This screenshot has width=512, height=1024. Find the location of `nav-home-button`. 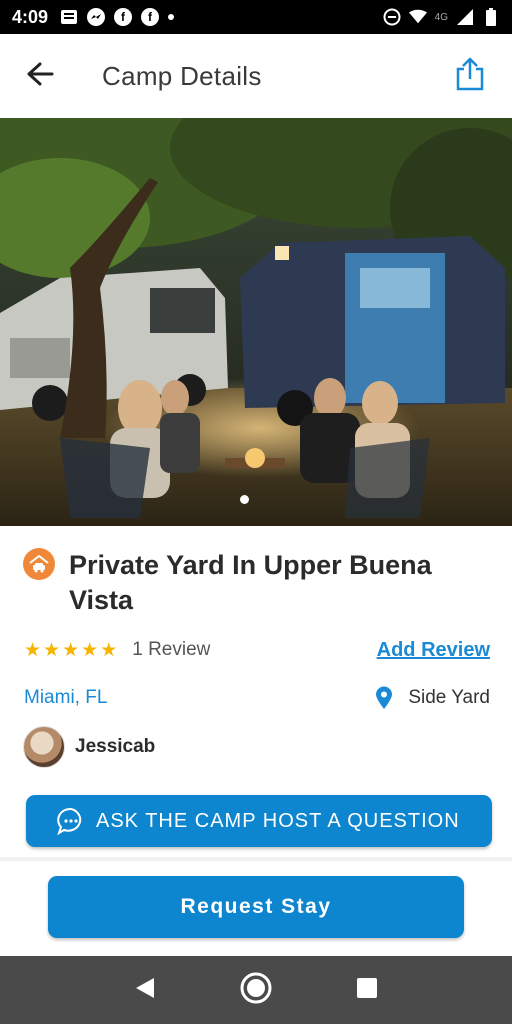

nav-home-button is located at coordinates (256, 990).